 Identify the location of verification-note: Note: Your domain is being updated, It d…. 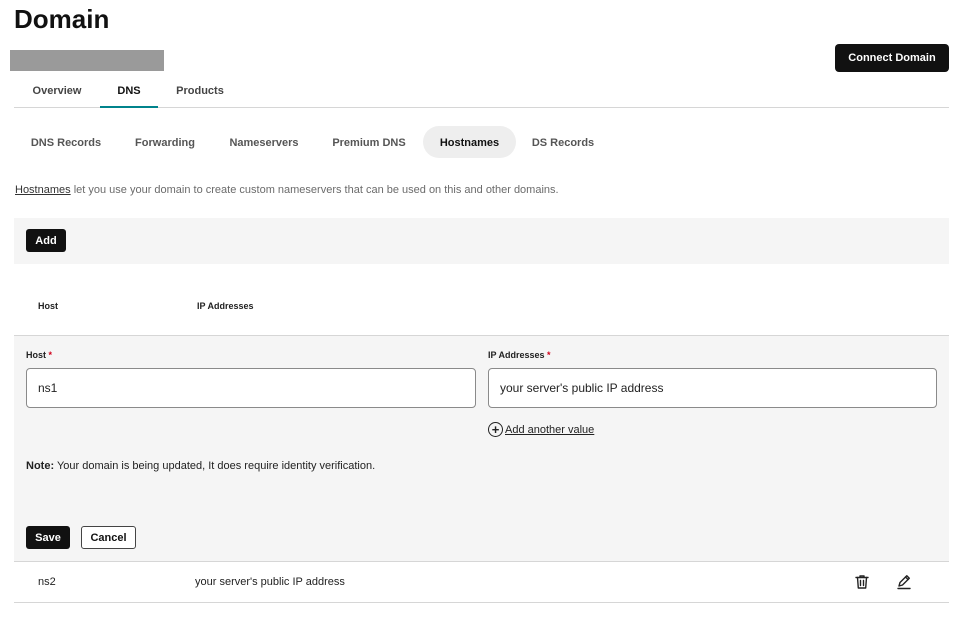
(200, 466).